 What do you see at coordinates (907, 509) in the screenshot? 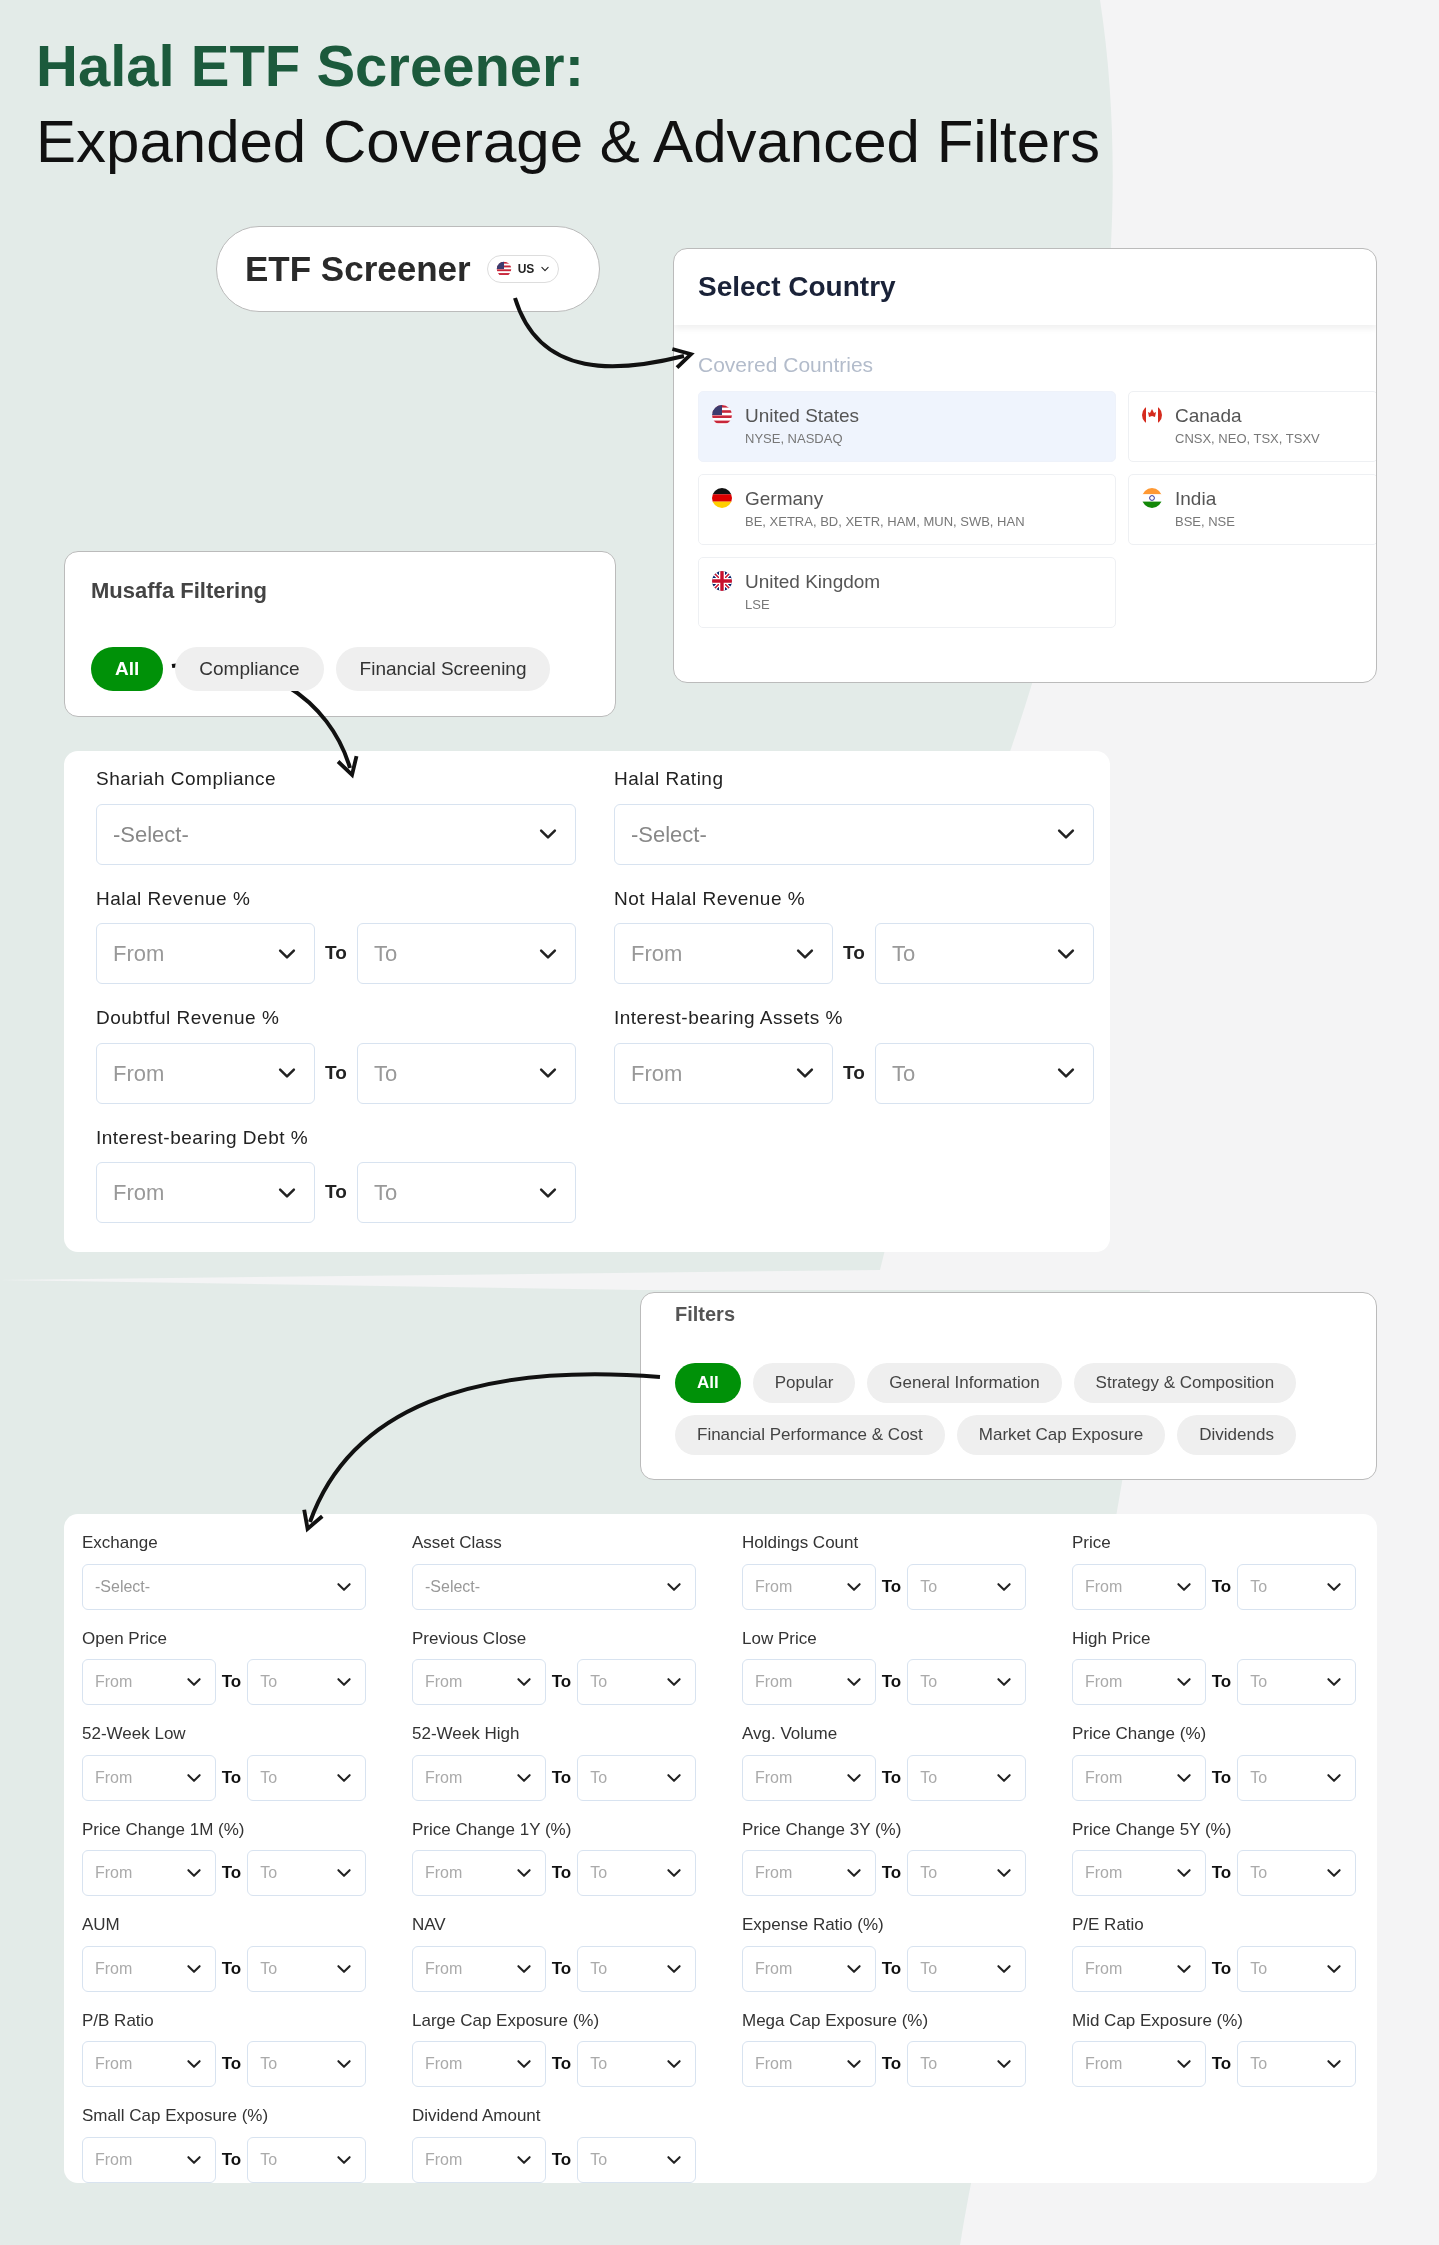
I see `country-option: Germany BE, XETRA, BD, XETR, HAM, MUN, SWB, HAN` at bounding box center [907, 509].